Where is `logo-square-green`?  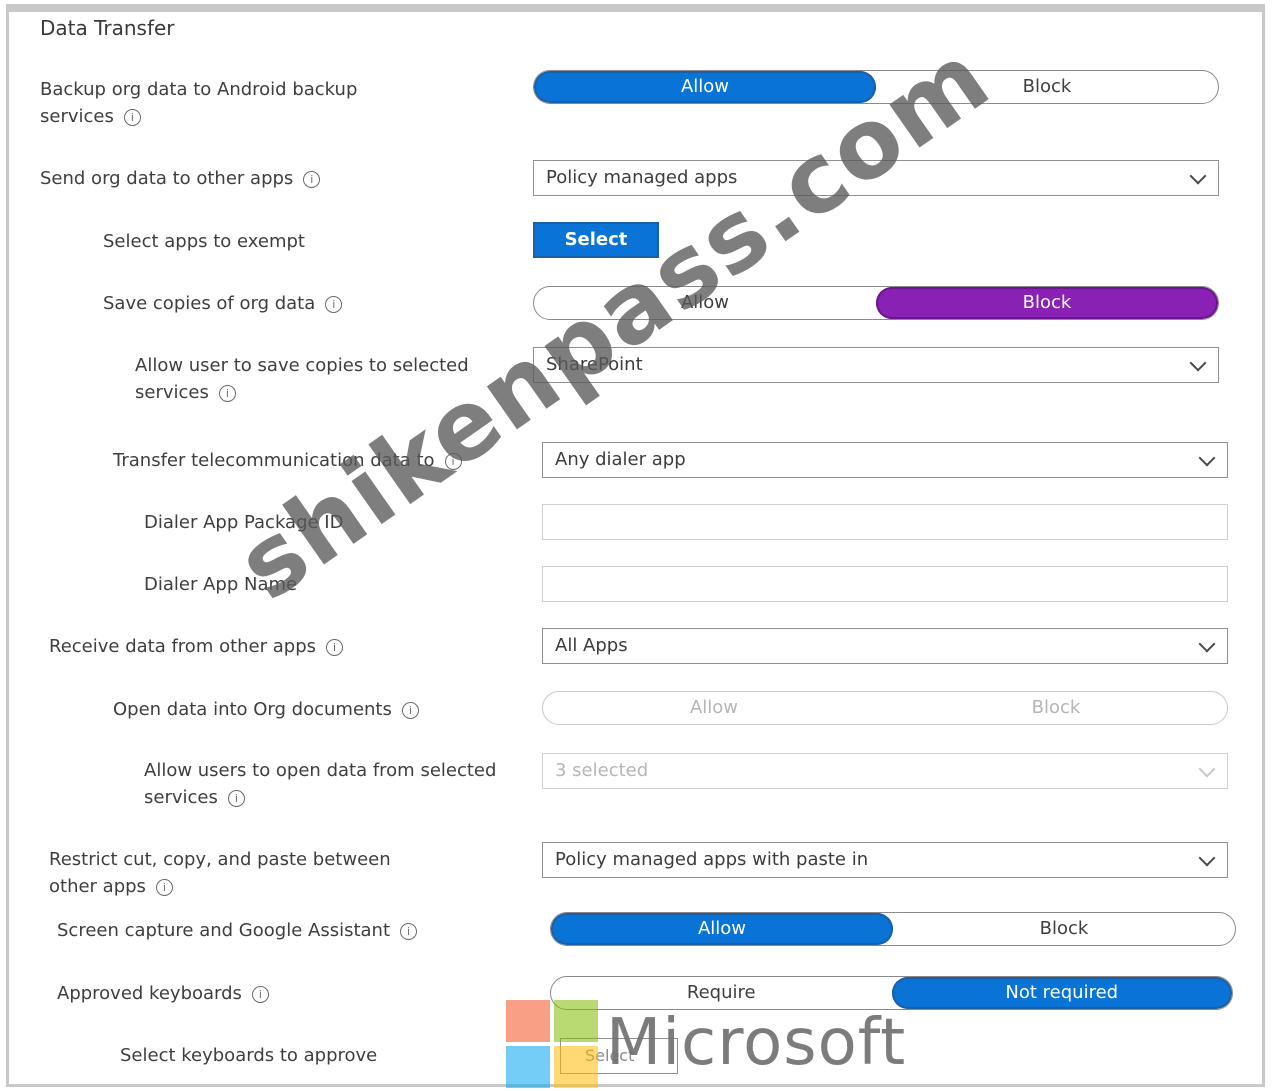 logo-square-green is located at coordinates (576, 1021).